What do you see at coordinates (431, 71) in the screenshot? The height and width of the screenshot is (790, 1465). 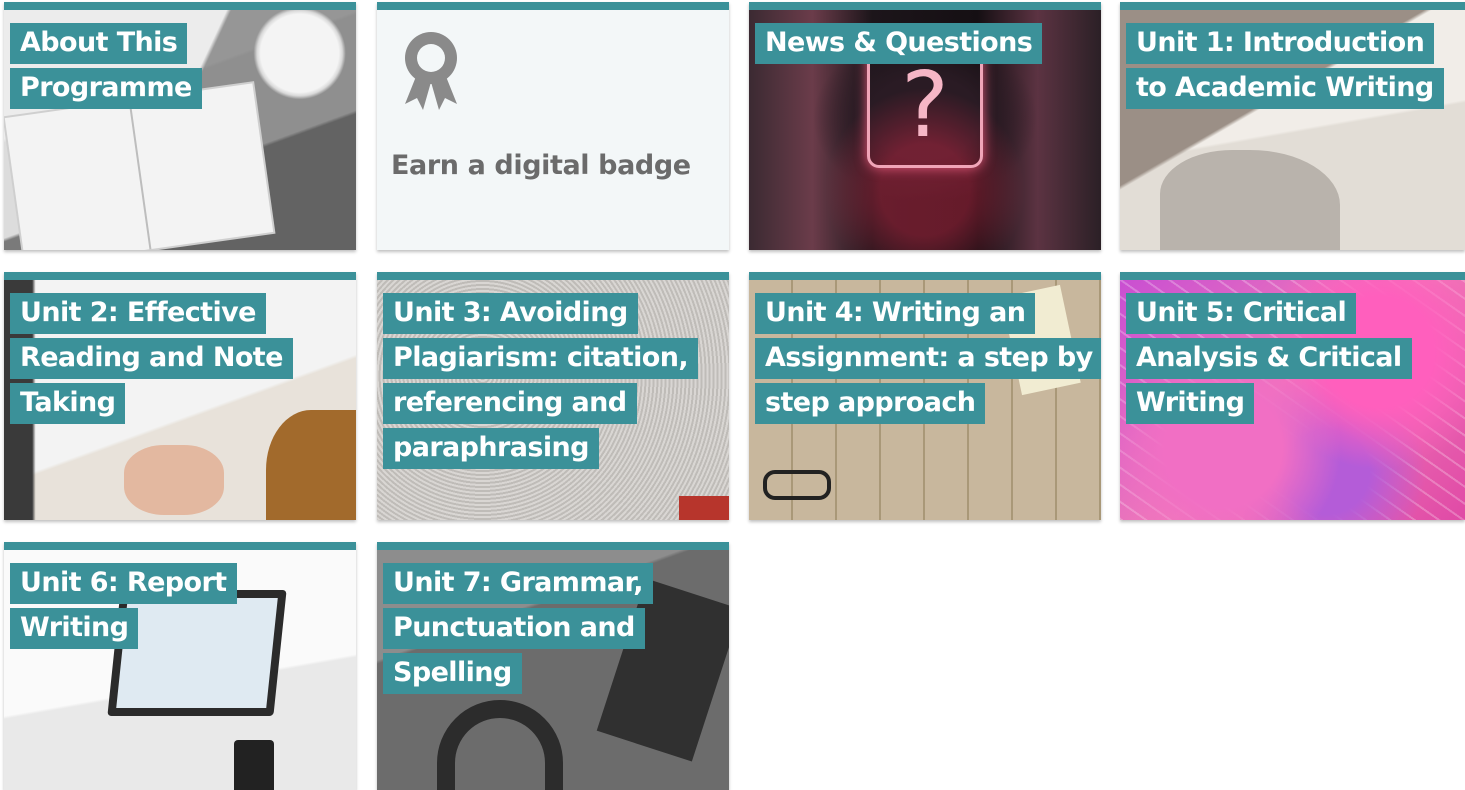 I see `award-ribbon-icon` at bounding box center [431, 71].